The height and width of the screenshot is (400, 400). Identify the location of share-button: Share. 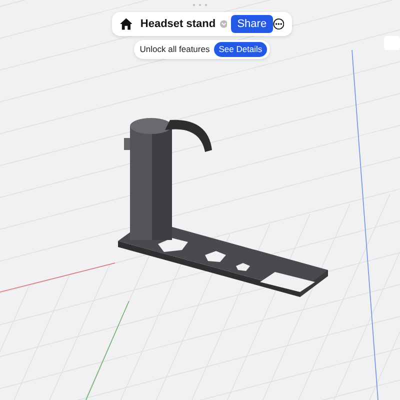
(252, 24).